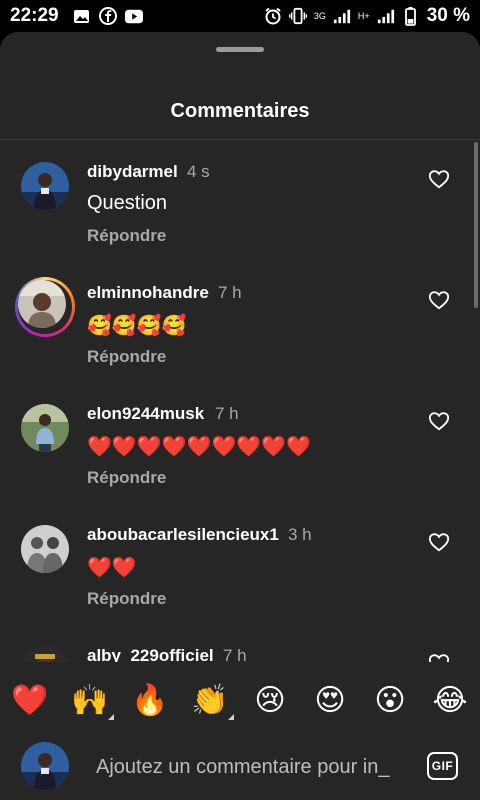 The height and width of the screenshot is (800, 480). What do you see at coordinates (240, 49) in the screenshot?
I see `drag-handle` at bounding box center [240, 49].